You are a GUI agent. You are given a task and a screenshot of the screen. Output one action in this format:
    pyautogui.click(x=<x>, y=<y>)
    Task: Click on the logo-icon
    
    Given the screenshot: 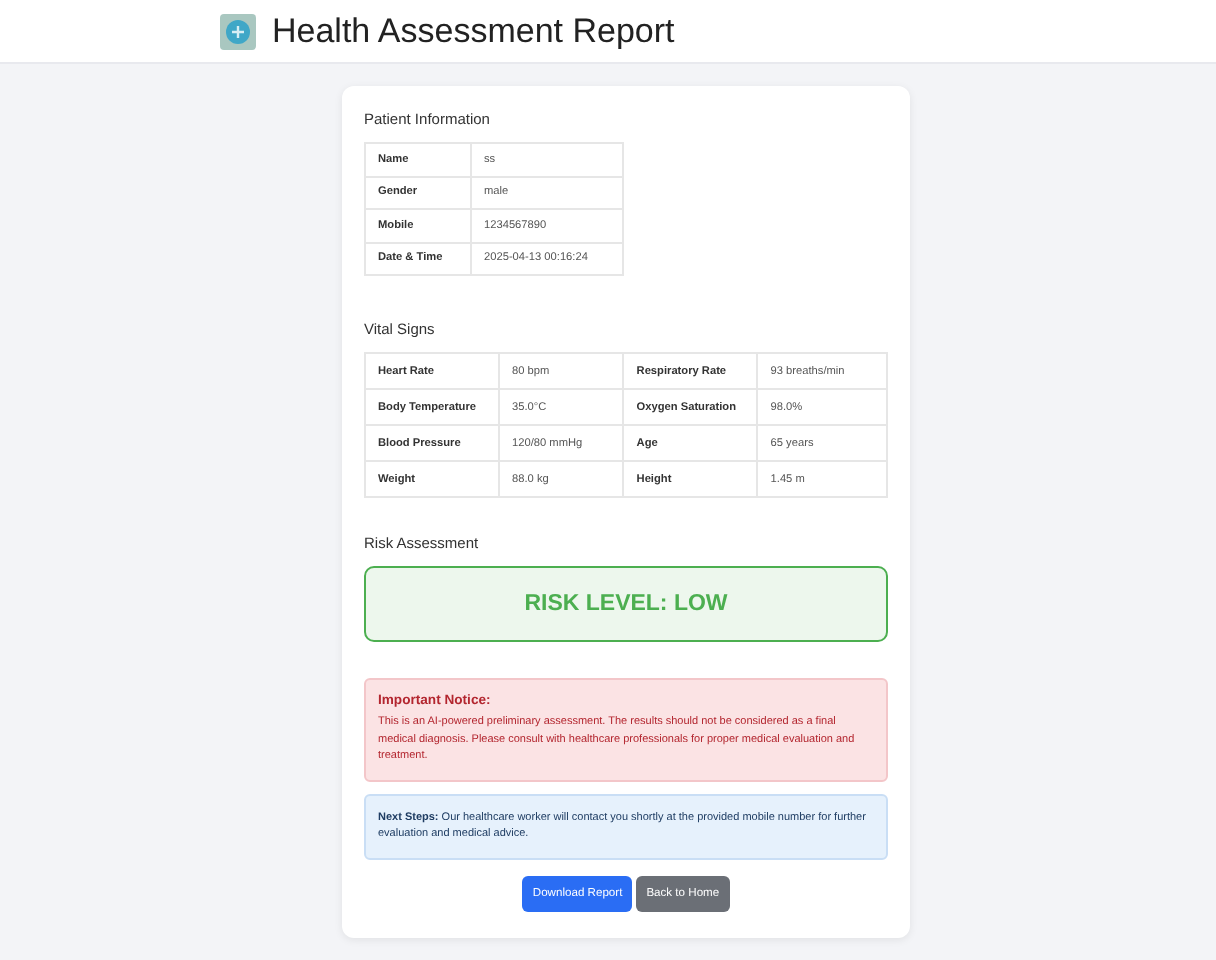 What is the action you would take?
    pyautogui.click(x=238, y=31)
    